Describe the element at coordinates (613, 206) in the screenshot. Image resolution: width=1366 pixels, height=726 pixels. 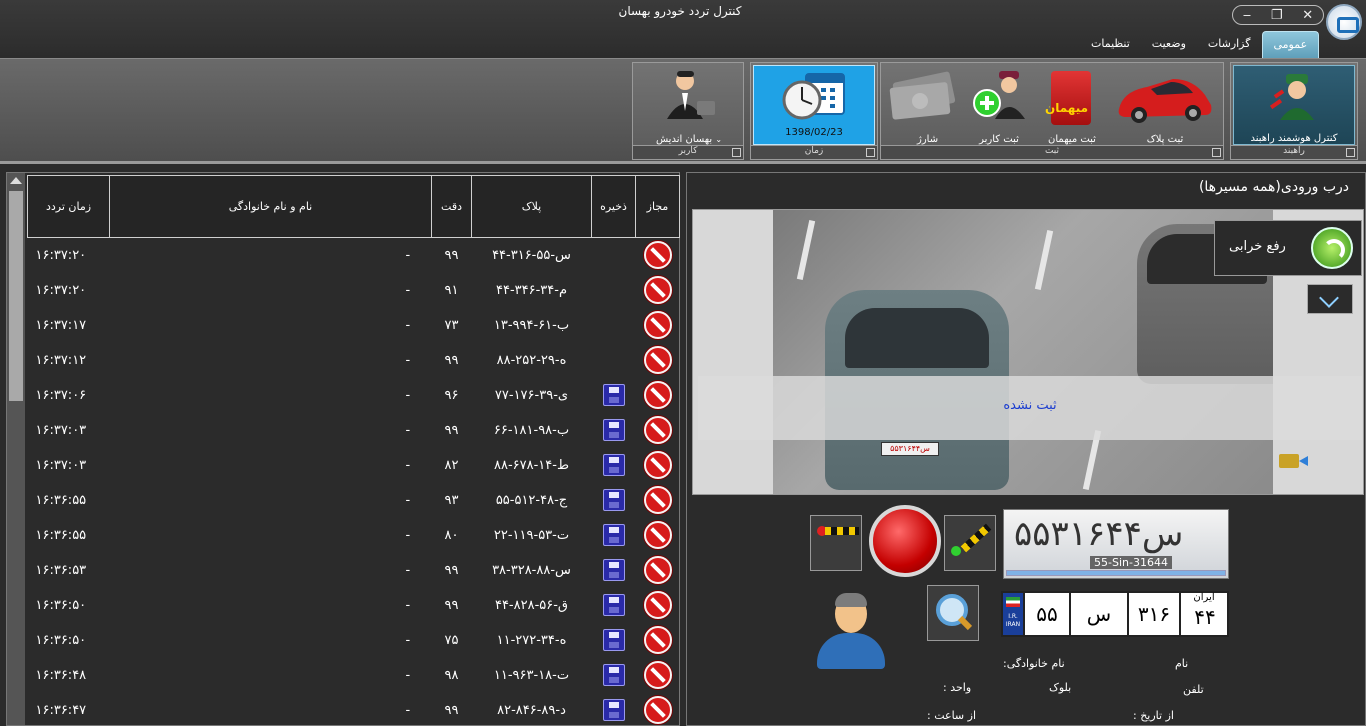
I see `header-save: ذخیره` at that location.